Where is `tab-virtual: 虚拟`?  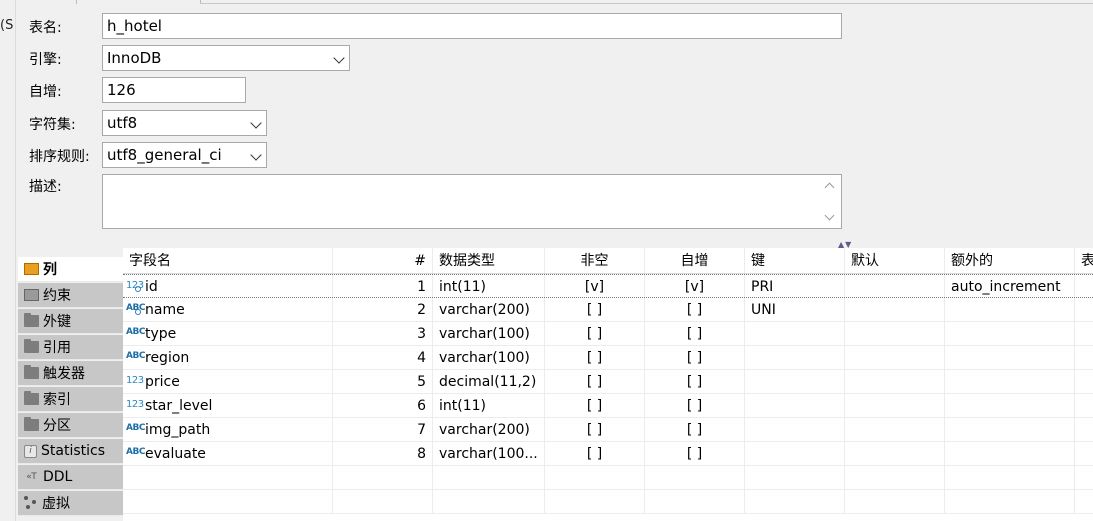
tab-virtual: 虚拟 is located at coordinates (70, 503).